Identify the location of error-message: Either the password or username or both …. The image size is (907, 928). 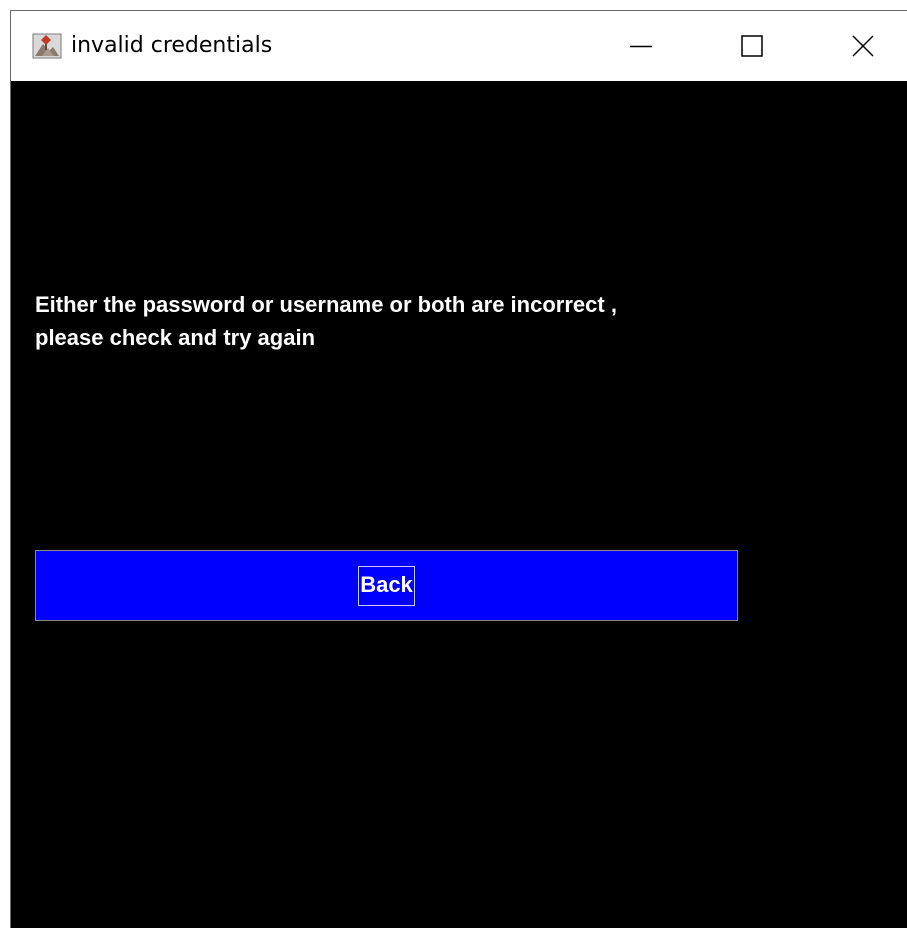
(326, 321).